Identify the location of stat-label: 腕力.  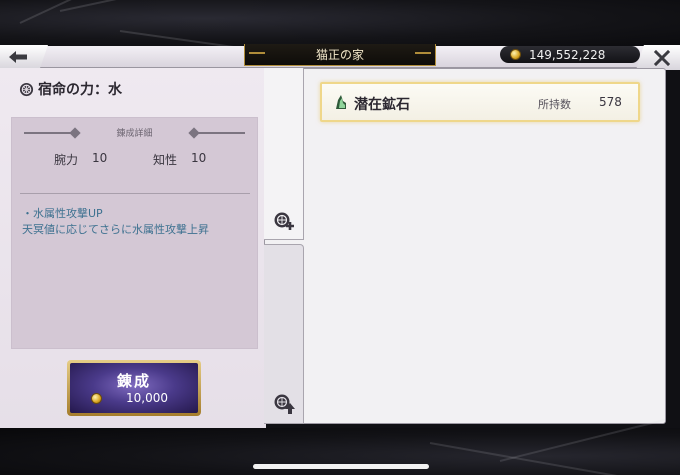
(66, 160).